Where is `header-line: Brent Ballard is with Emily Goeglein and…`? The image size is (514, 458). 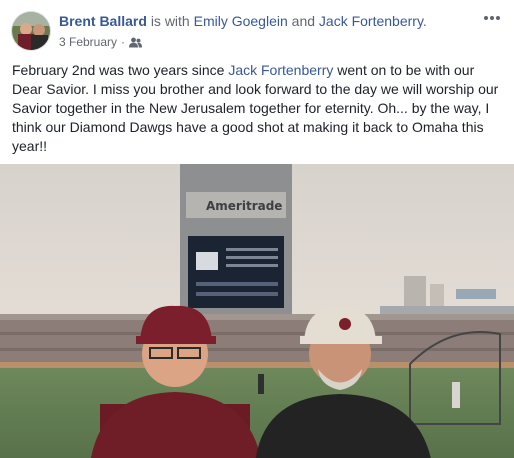 header-line: Brent Ballard is with Emily Goeglein and… is located at coordinates (243, 21).